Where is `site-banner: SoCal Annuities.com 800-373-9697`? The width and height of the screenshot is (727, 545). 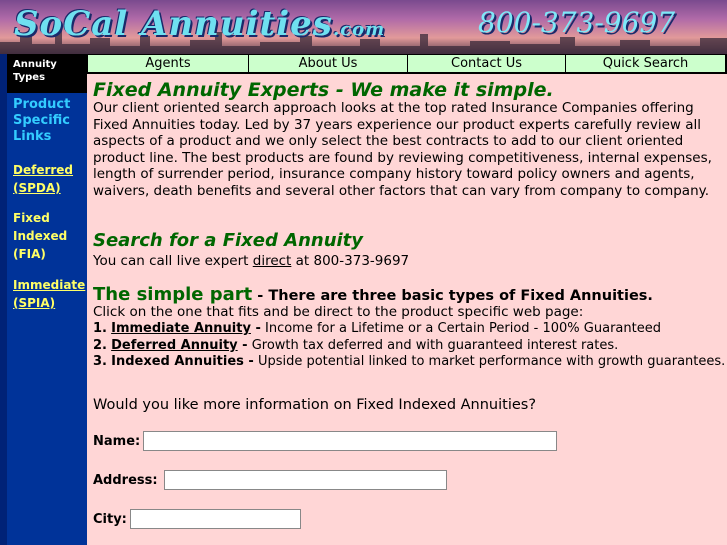
site-banner: SoCal Annuities.com 800-373-9697 is located at coordinates (363, 27).